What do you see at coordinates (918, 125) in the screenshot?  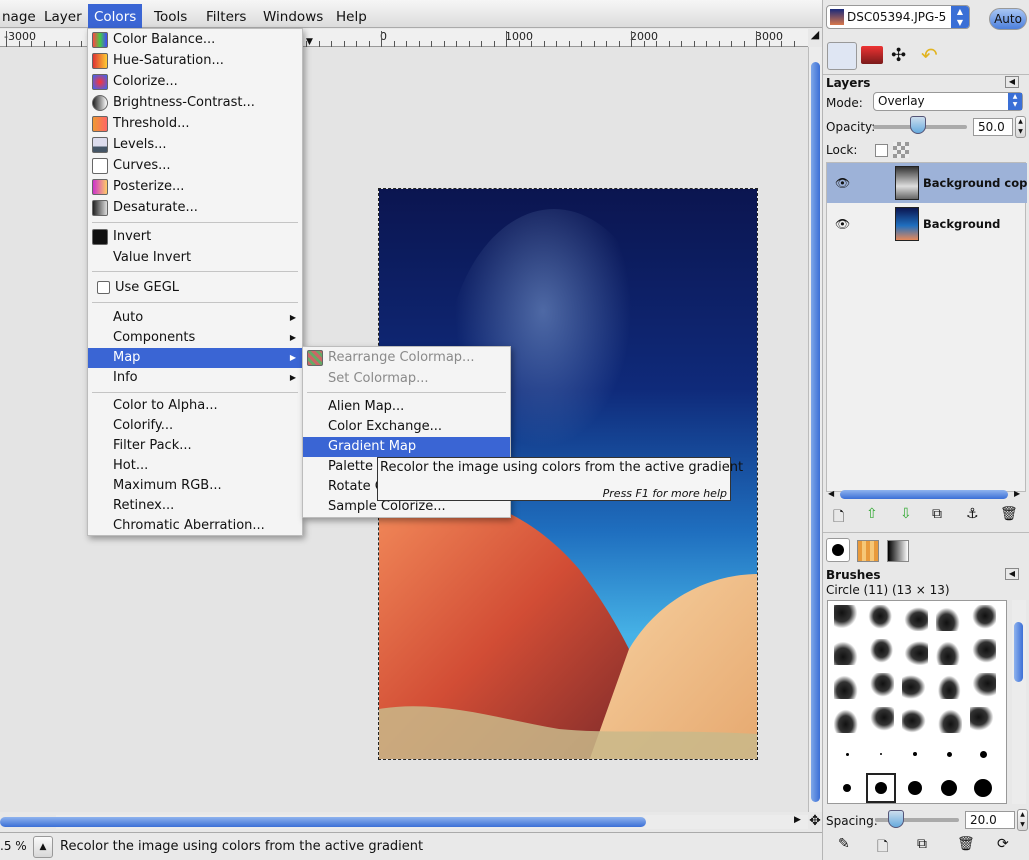 I see `opacity-slider-thumb` at bounding box center [918, 125].